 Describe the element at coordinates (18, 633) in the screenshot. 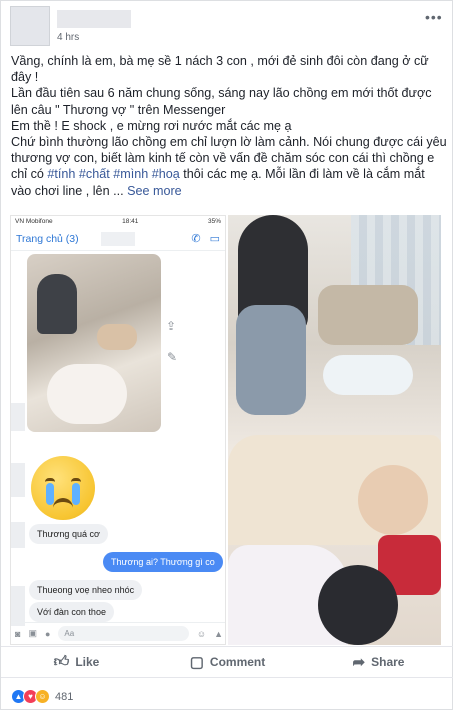

I see `camera-icon: ◙` at that location.